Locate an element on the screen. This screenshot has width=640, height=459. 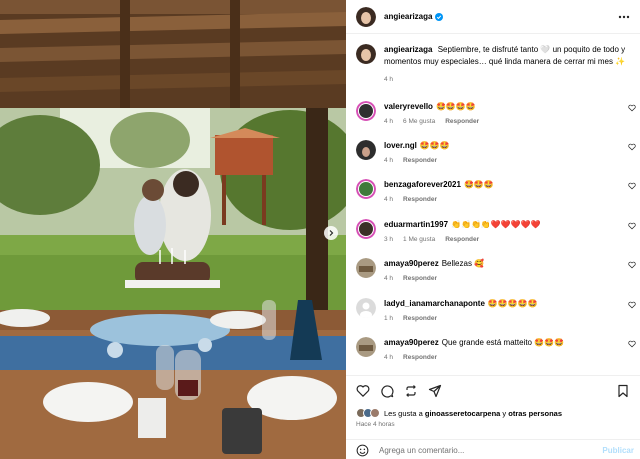
author-avatar is located at coordinates (366, 16).